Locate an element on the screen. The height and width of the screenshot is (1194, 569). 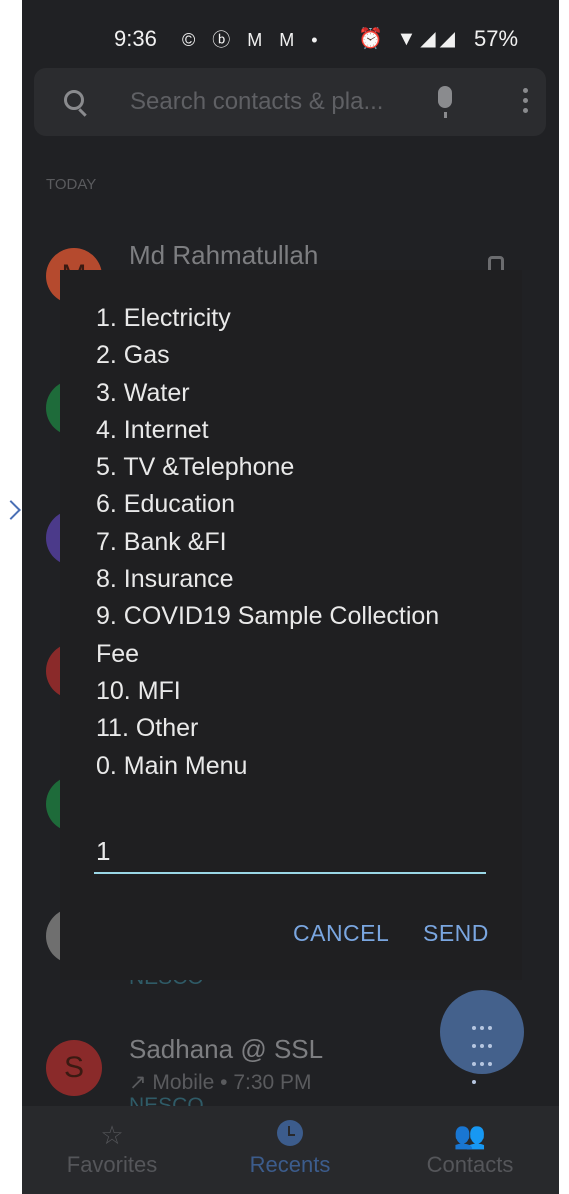
people-icon: 👥 is located at coordinates (470, 1135).